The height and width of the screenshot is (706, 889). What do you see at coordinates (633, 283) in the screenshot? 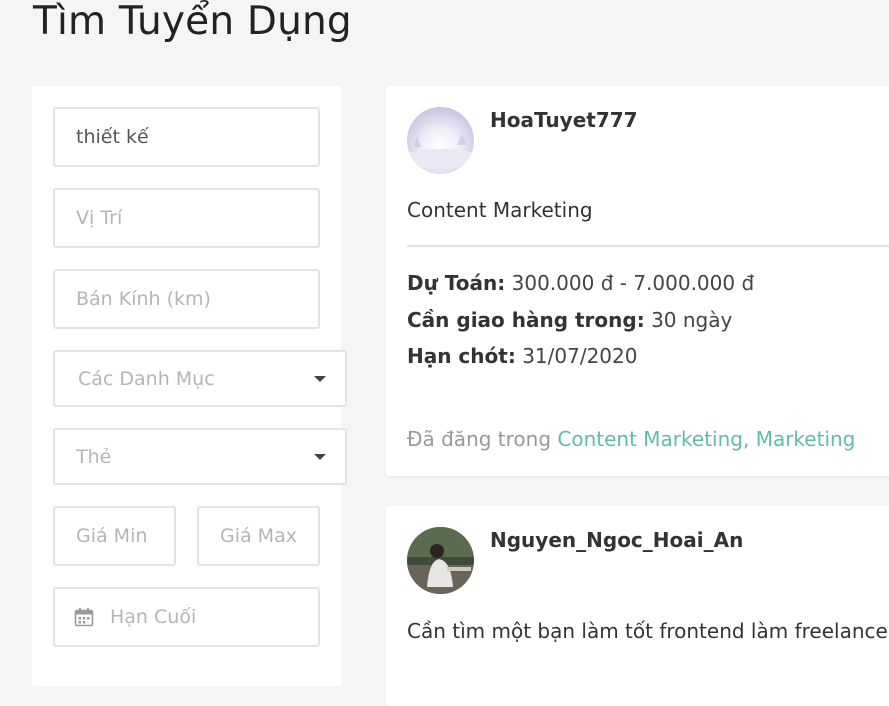
I see `budget-value: 300.000 đ - 7.000.000 đ` at bounding box center [633, 283].